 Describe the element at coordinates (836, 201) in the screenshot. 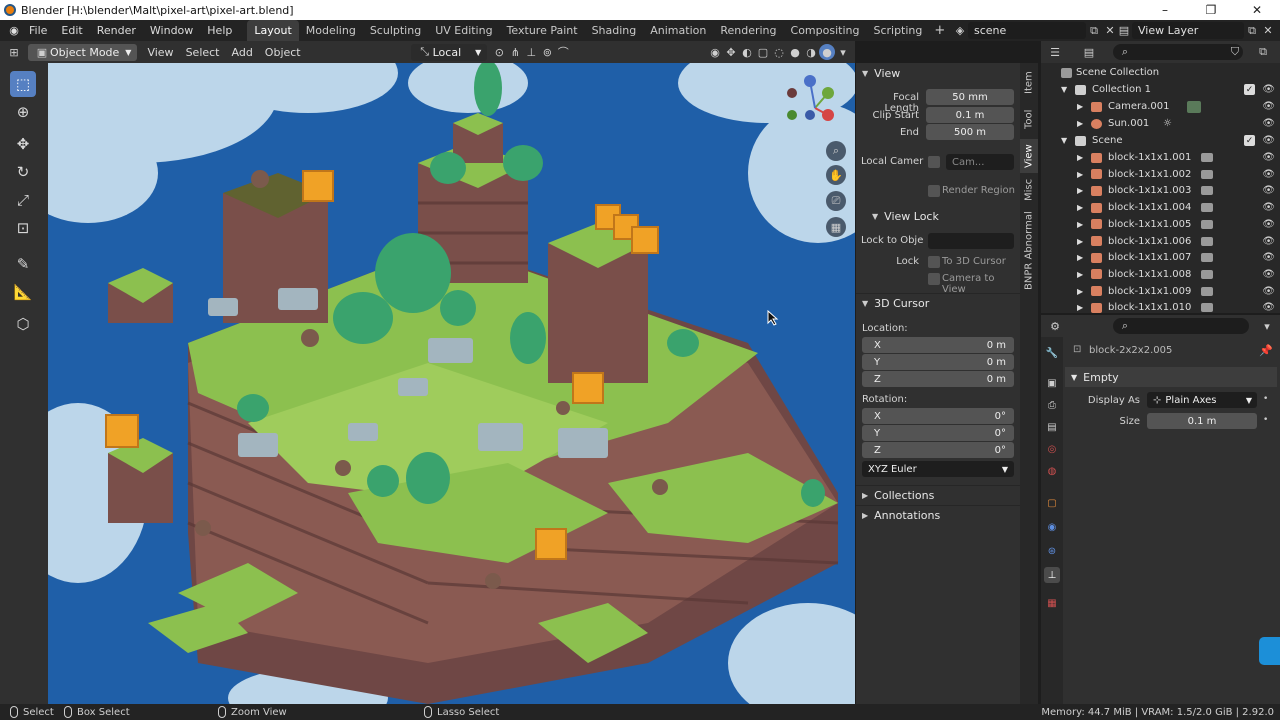

I see `camera-view-icon: ⎚` at that location.